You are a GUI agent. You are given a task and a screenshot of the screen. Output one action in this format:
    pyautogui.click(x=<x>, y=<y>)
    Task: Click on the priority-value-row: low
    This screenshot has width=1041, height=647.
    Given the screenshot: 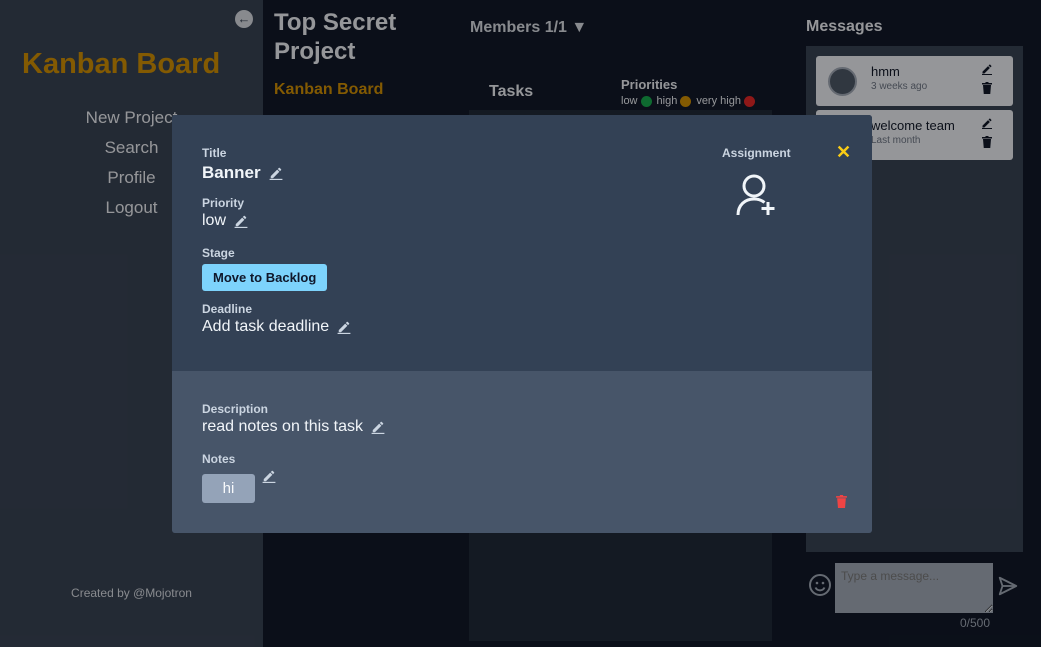 What is the action you would take?
    pyautogui.click(x=225, y=221)
    